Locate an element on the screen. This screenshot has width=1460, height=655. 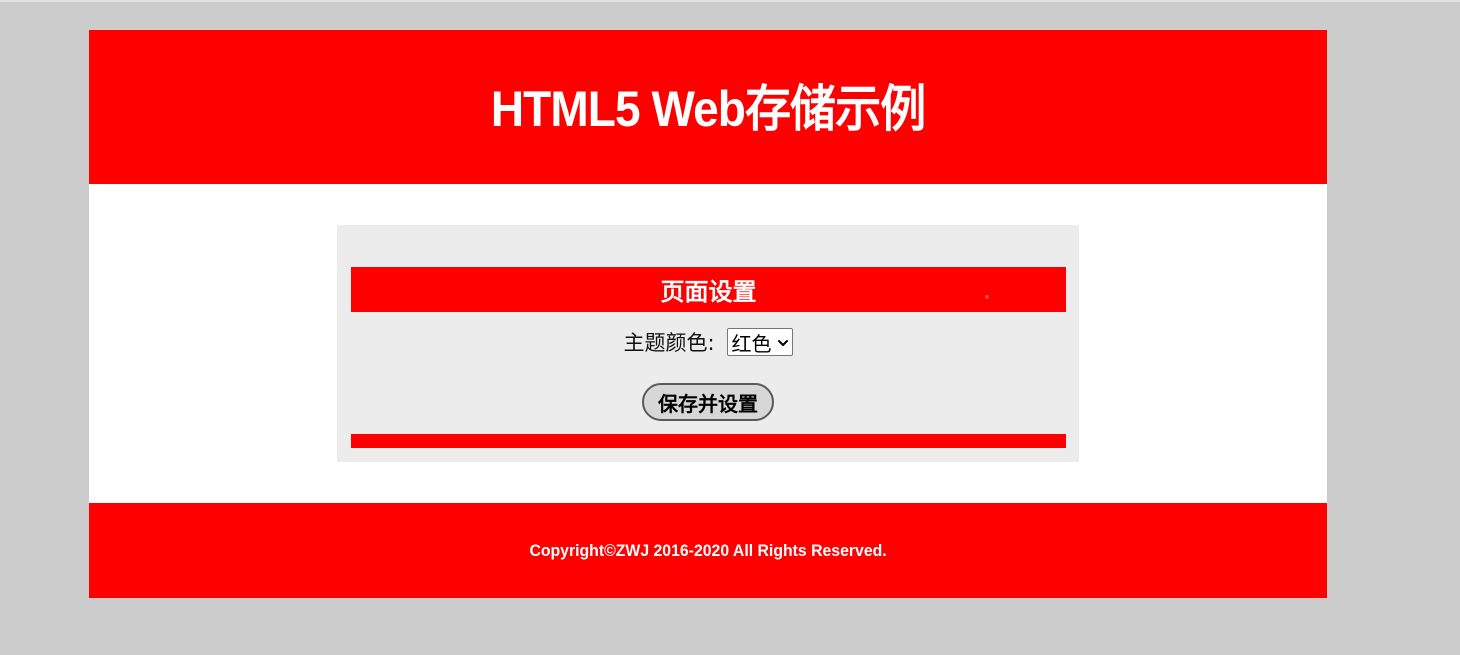
theme-color-selected-value: 红色 is located at coordinates (751, 343).